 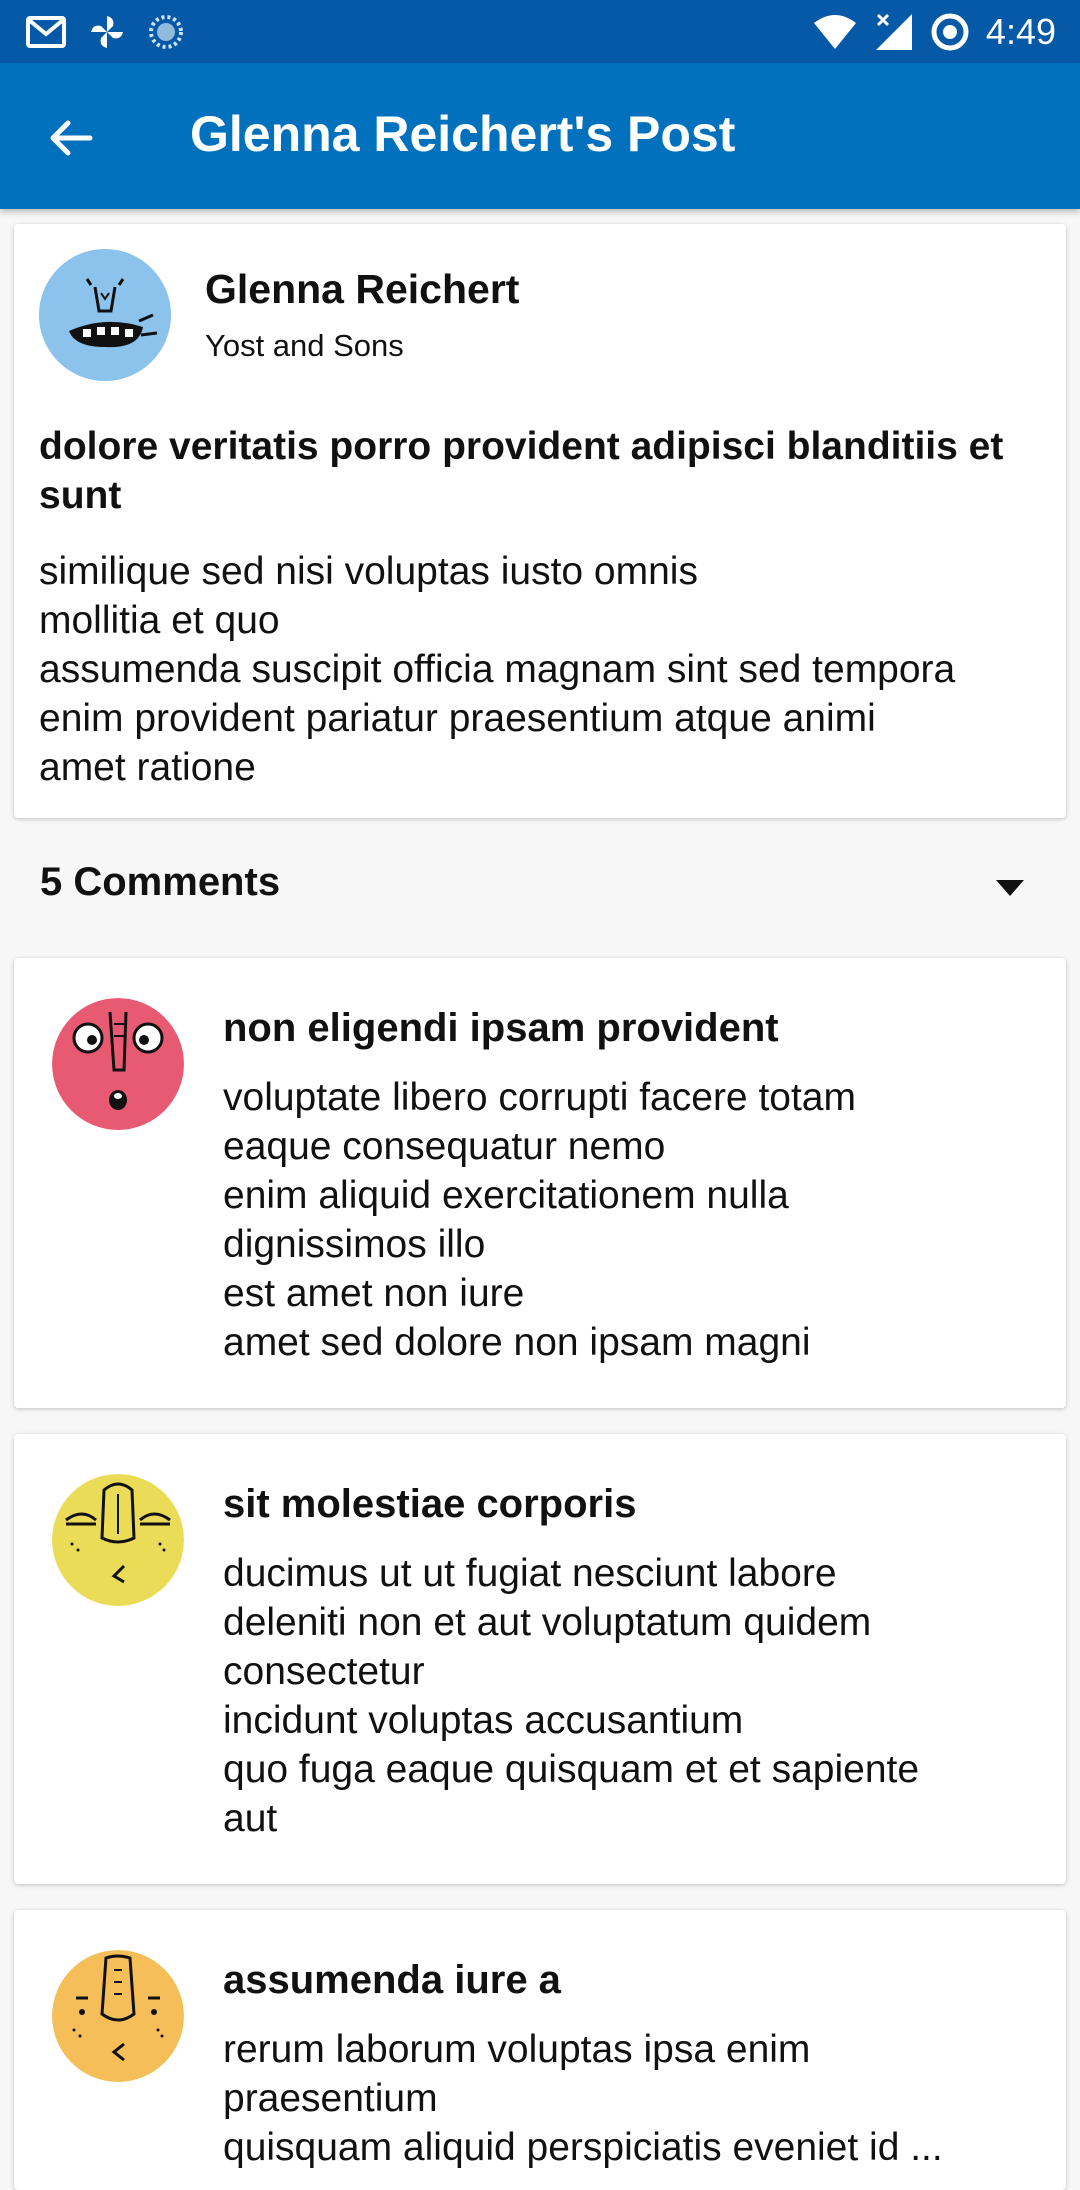 I want to click on surprised-face-icon, so click(x=118, y=1064).